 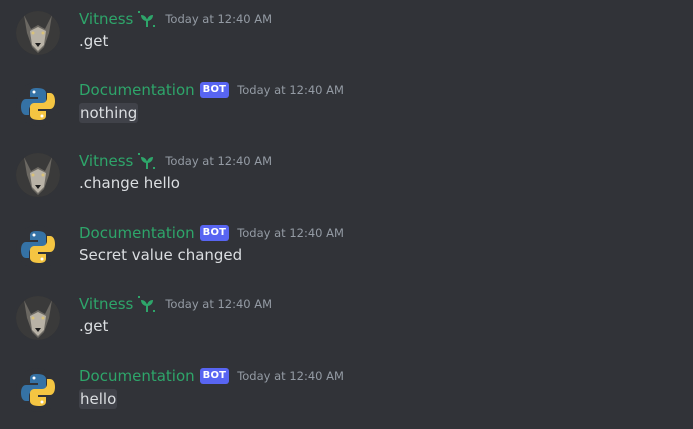 I want to click on message-item: Vitness Today at 12:40 AM .change hello, so click(x=346, y=180).